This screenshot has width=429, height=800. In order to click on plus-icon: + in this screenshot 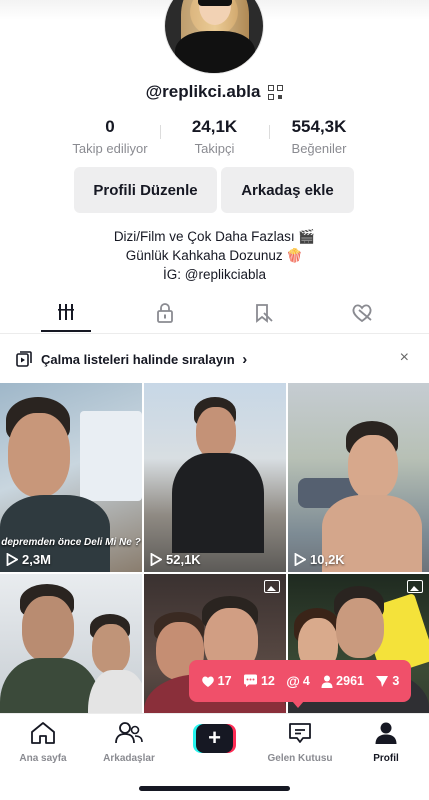, I will do `click(214, 738)`.